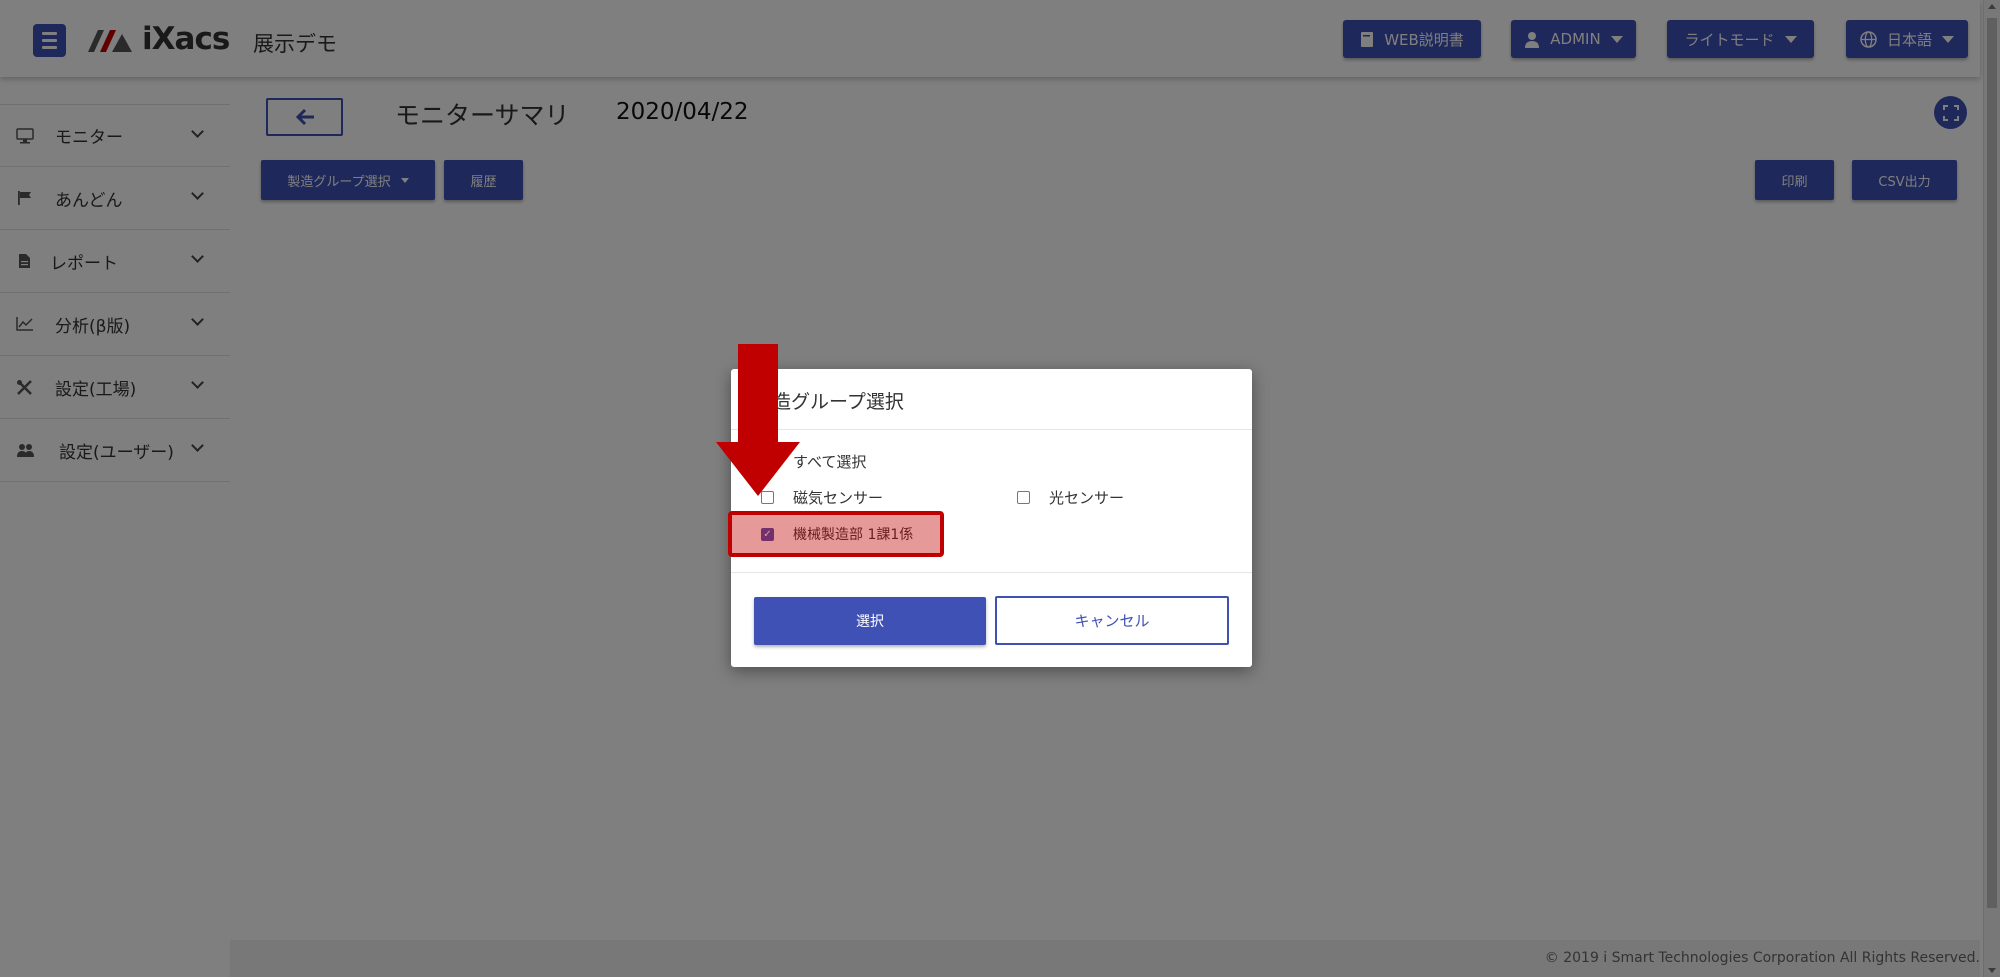  Describe the element at coordinates (991, 399) in the screenshot. I see `dialog-header: 製造グループ選択` at that location.